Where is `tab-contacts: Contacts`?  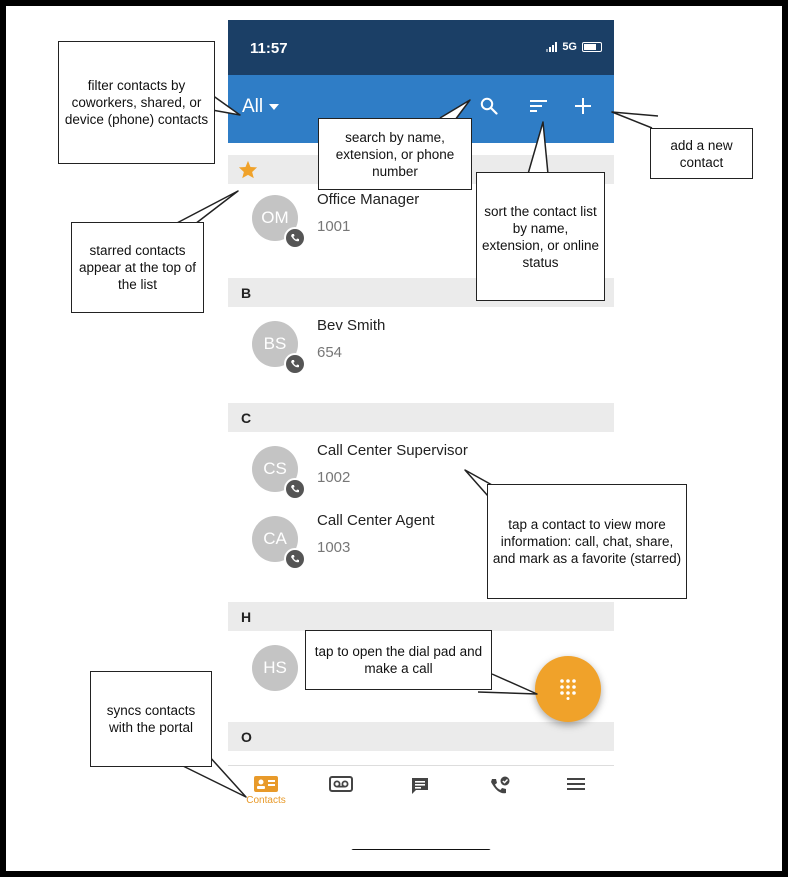
tab-contacts: Contacts is located at coordinates (266, 798).